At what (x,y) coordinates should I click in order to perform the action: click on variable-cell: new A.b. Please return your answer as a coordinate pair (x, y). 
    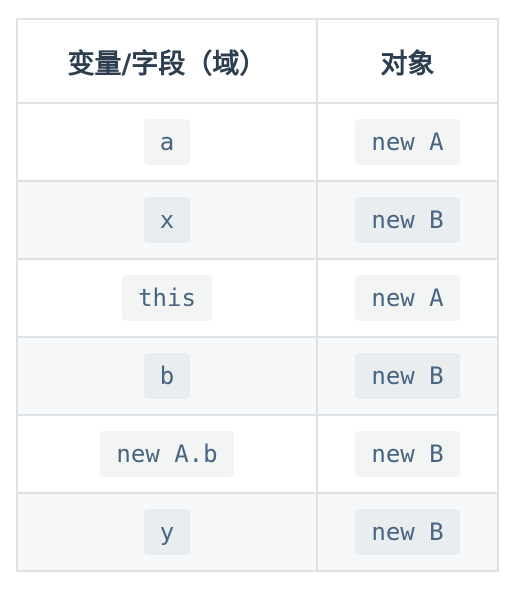
    Looking at the image, I should click on (167, 454).